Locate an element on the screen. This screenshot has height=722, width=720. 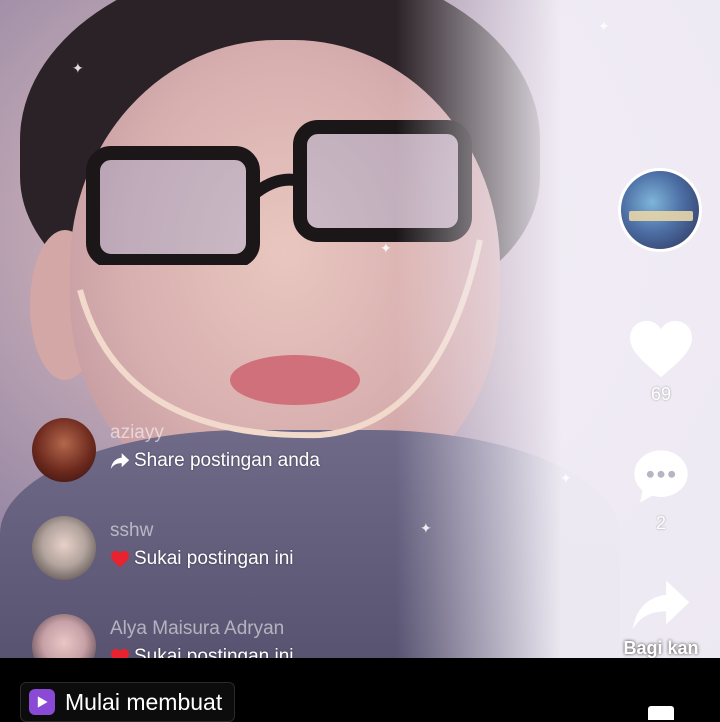
sound-cover-avatar is located at coordinates (660, 210).